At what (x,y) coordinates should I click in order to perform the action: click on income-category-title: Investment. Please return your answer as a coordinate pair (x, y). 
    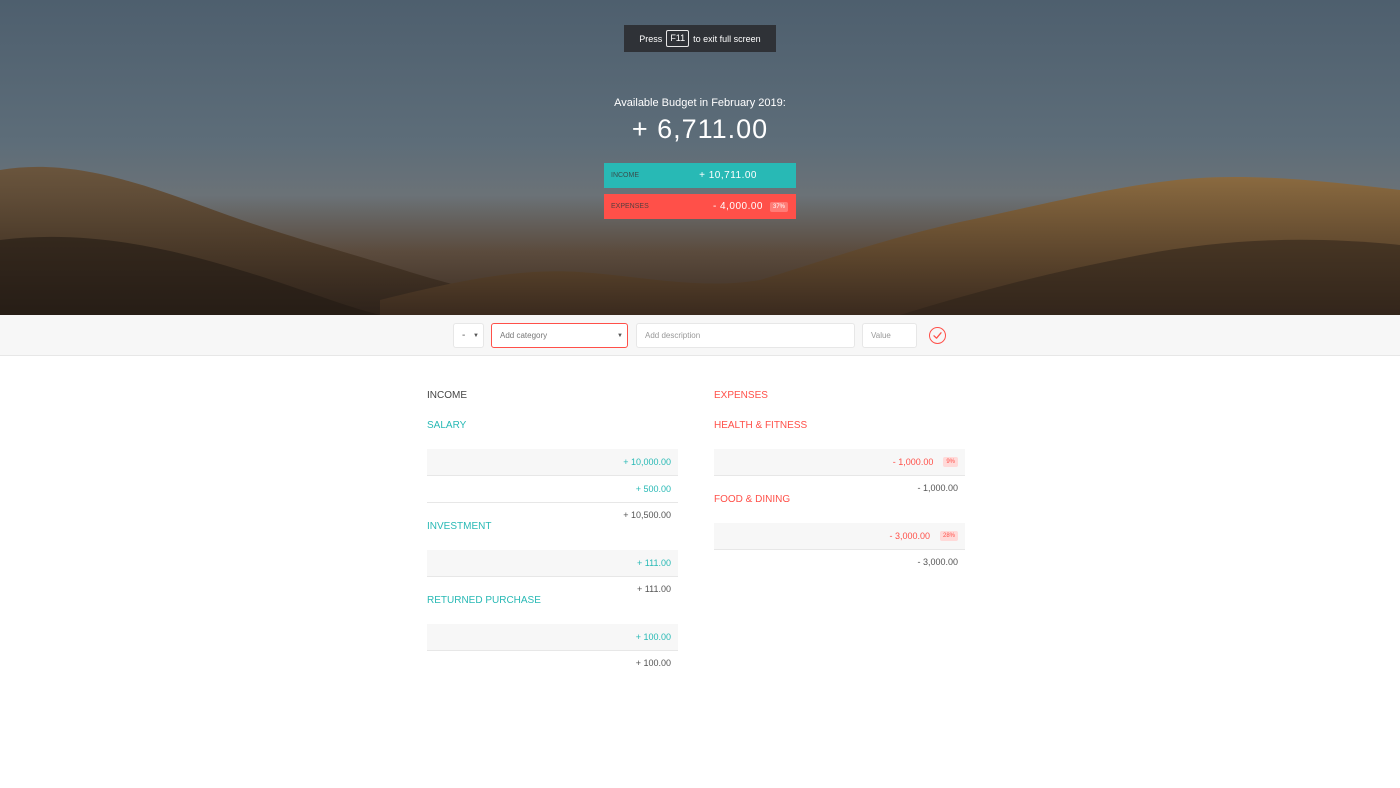
    Looking at the image, I should click on (459, 526).